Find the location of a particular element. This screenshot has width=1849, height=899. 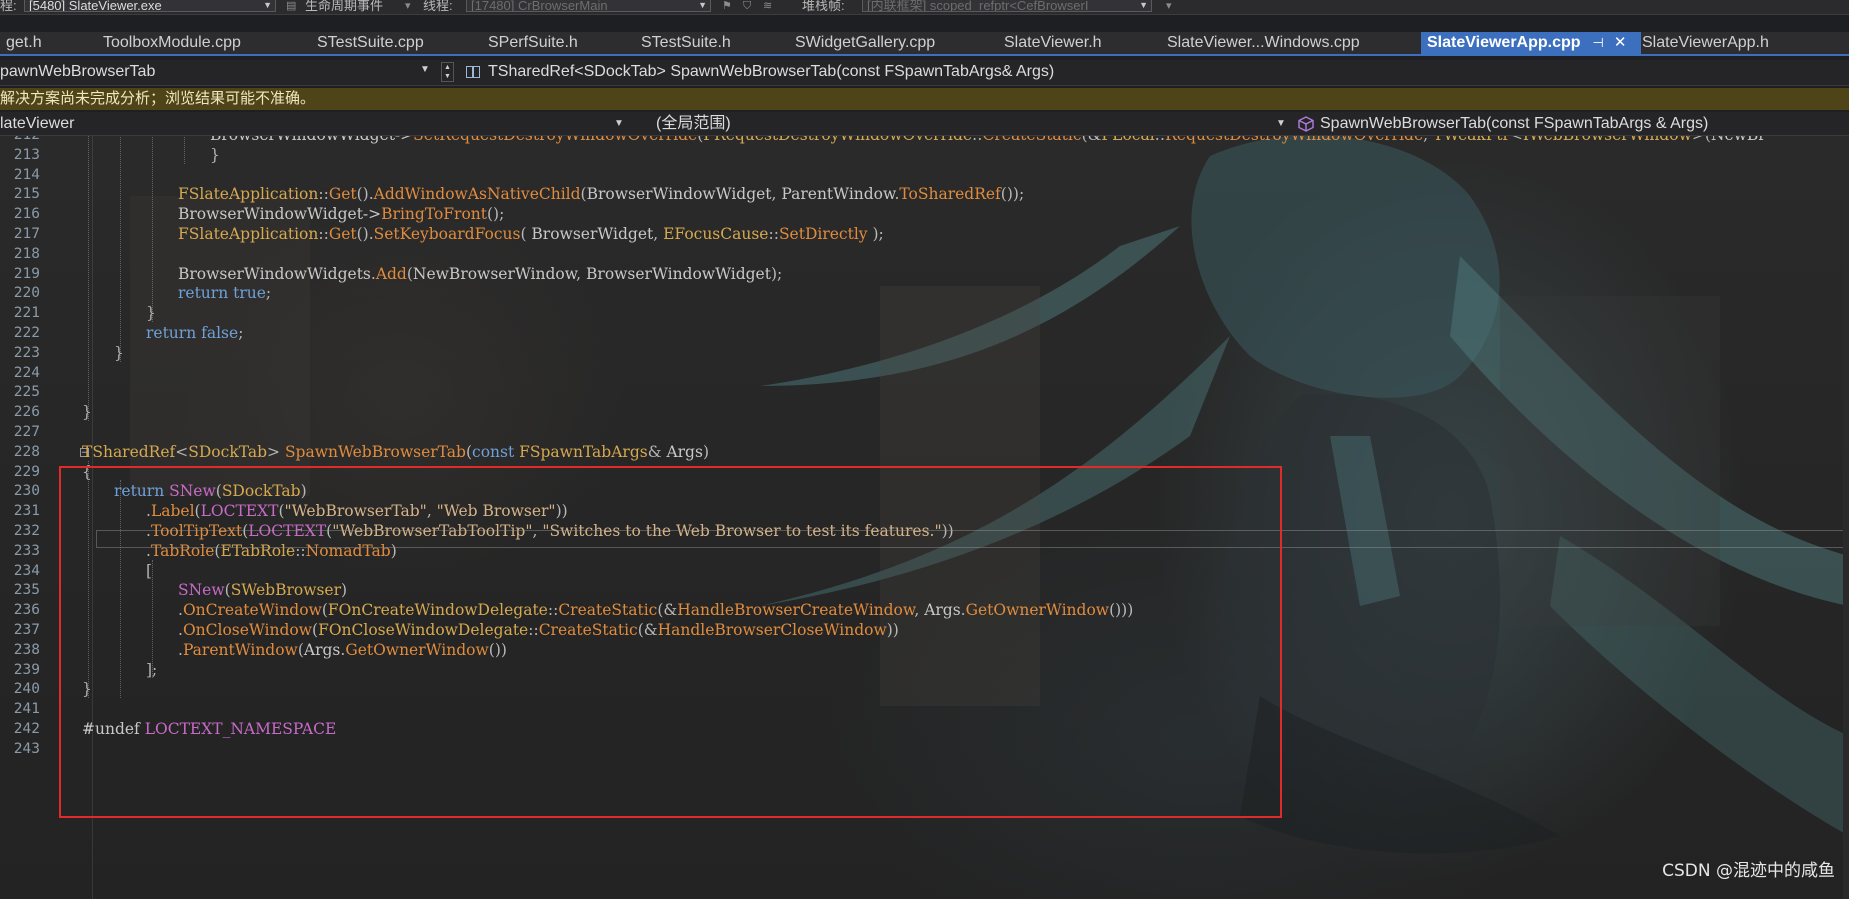

code-token: BringToFront is located at coordinates (434, 214).